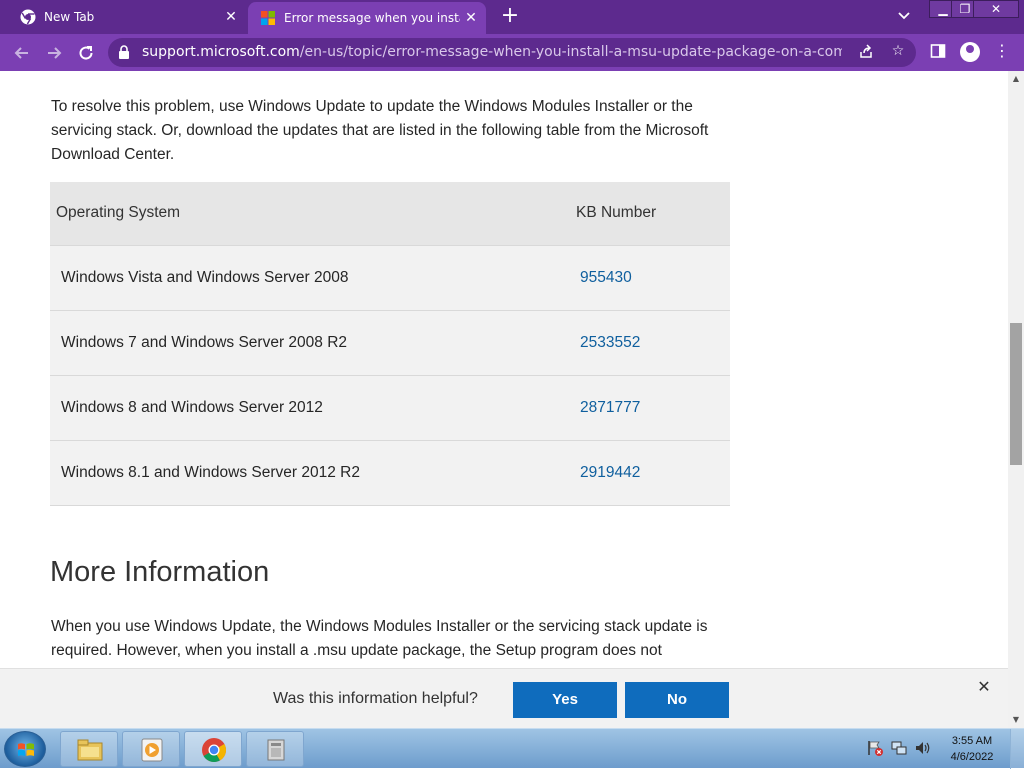  I want to click on system-clock: 3:55 AM 4/6/2022, so click(972, 749).